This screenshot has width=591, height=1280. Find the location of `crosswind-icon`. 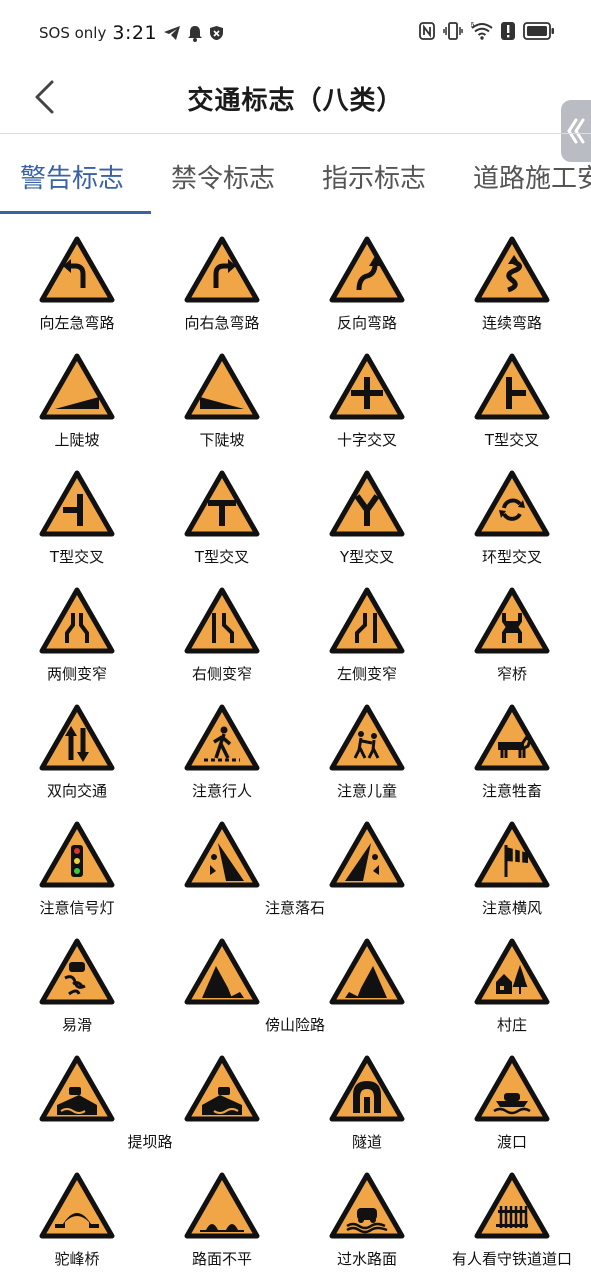

crosswind-icon is located at coordinates (512, 855).